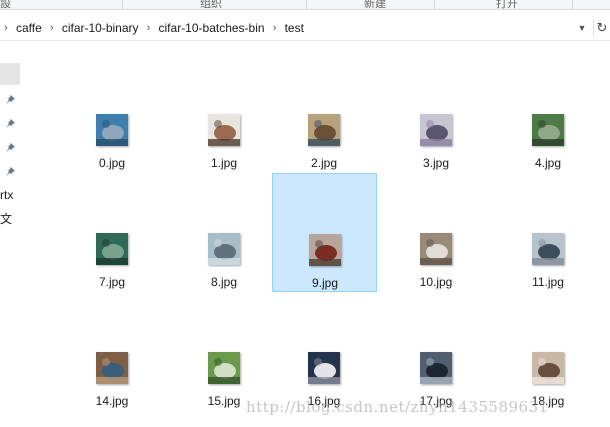  Describe the element at coordinates (436, 113) in the screenshot. I see `file-item: 3.jpg` at that location.